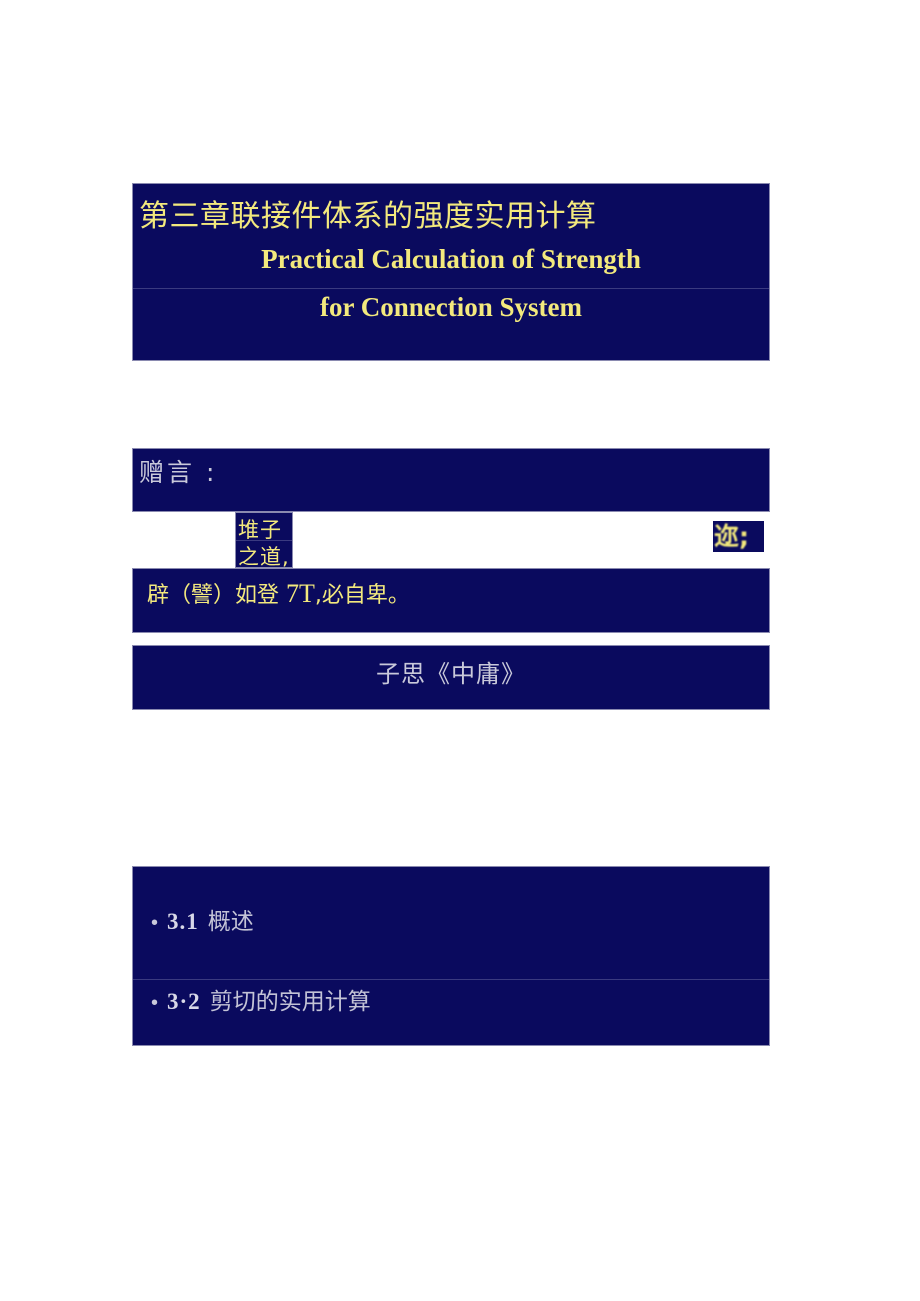 The width and height of the screenshot is (920, 1301). Describe the element at coordinates (290, 1002) in the screenshot. I see `outline-item-label: 剪切的实用计算` at that location.